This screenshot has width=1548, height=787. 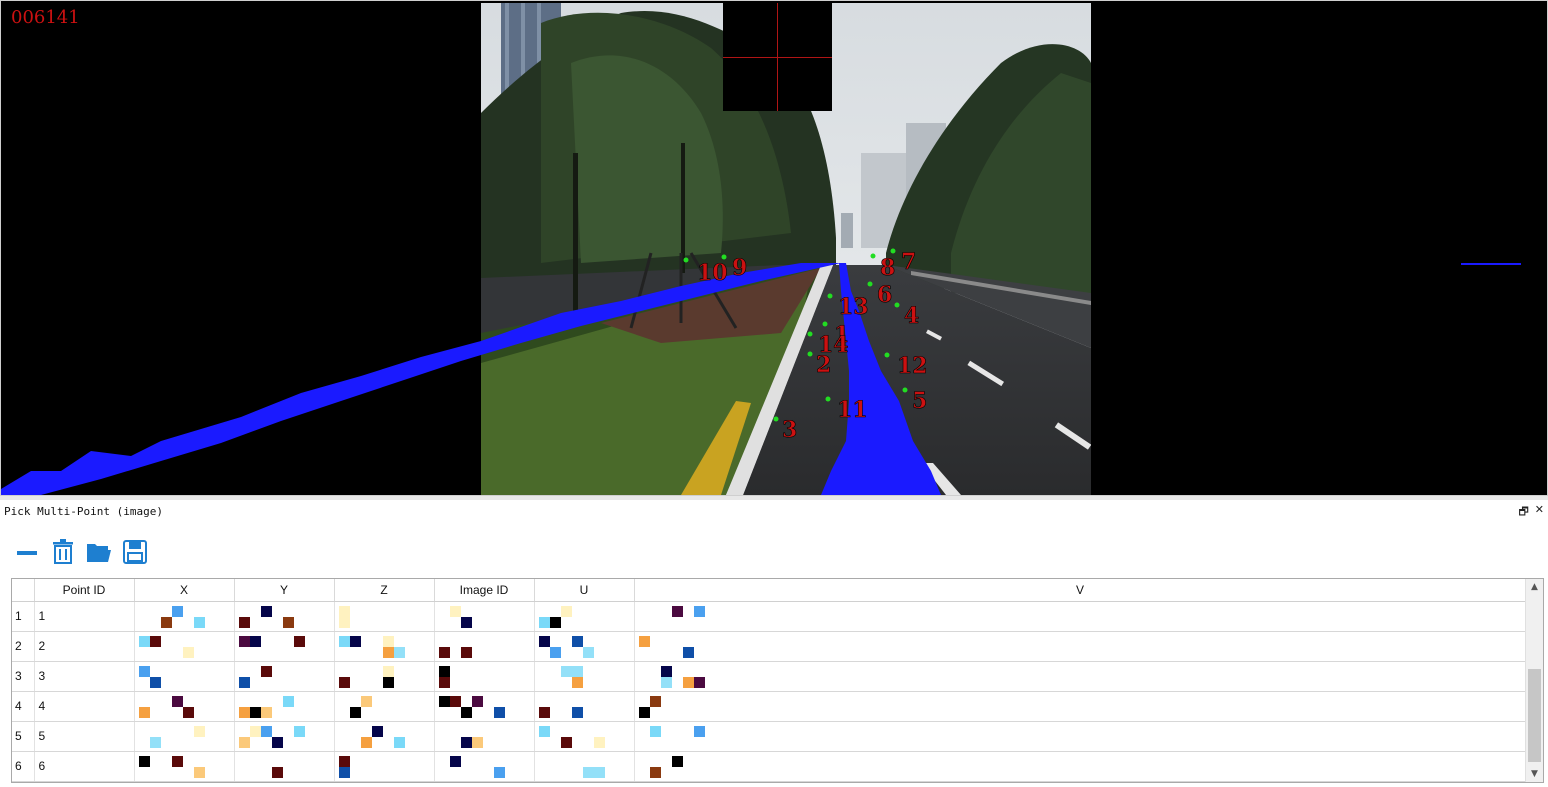 I want to click on scroll-down-icon: ▼, so click(x=1534, y=774).